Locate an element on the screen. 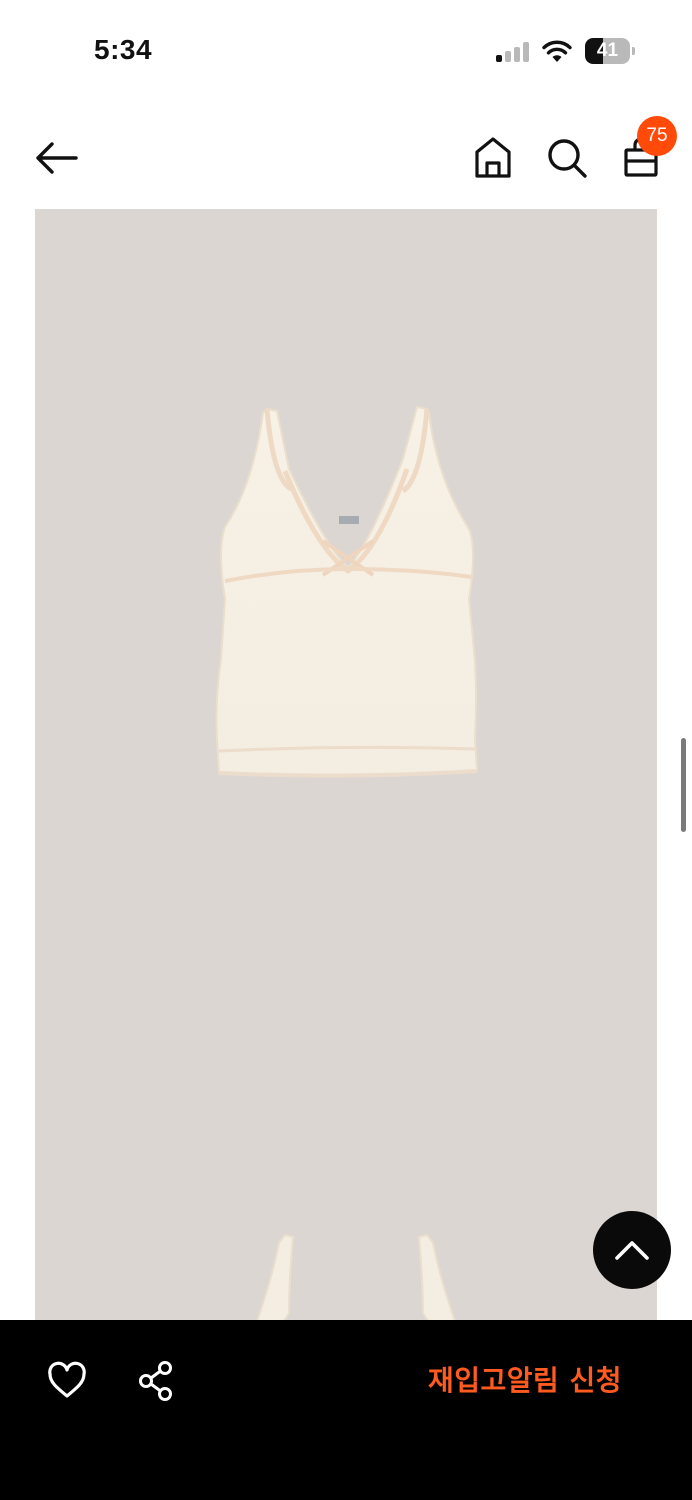 The width and height of the screenshot is (692, 1500). like-button is located at coordinates (67, 1381).